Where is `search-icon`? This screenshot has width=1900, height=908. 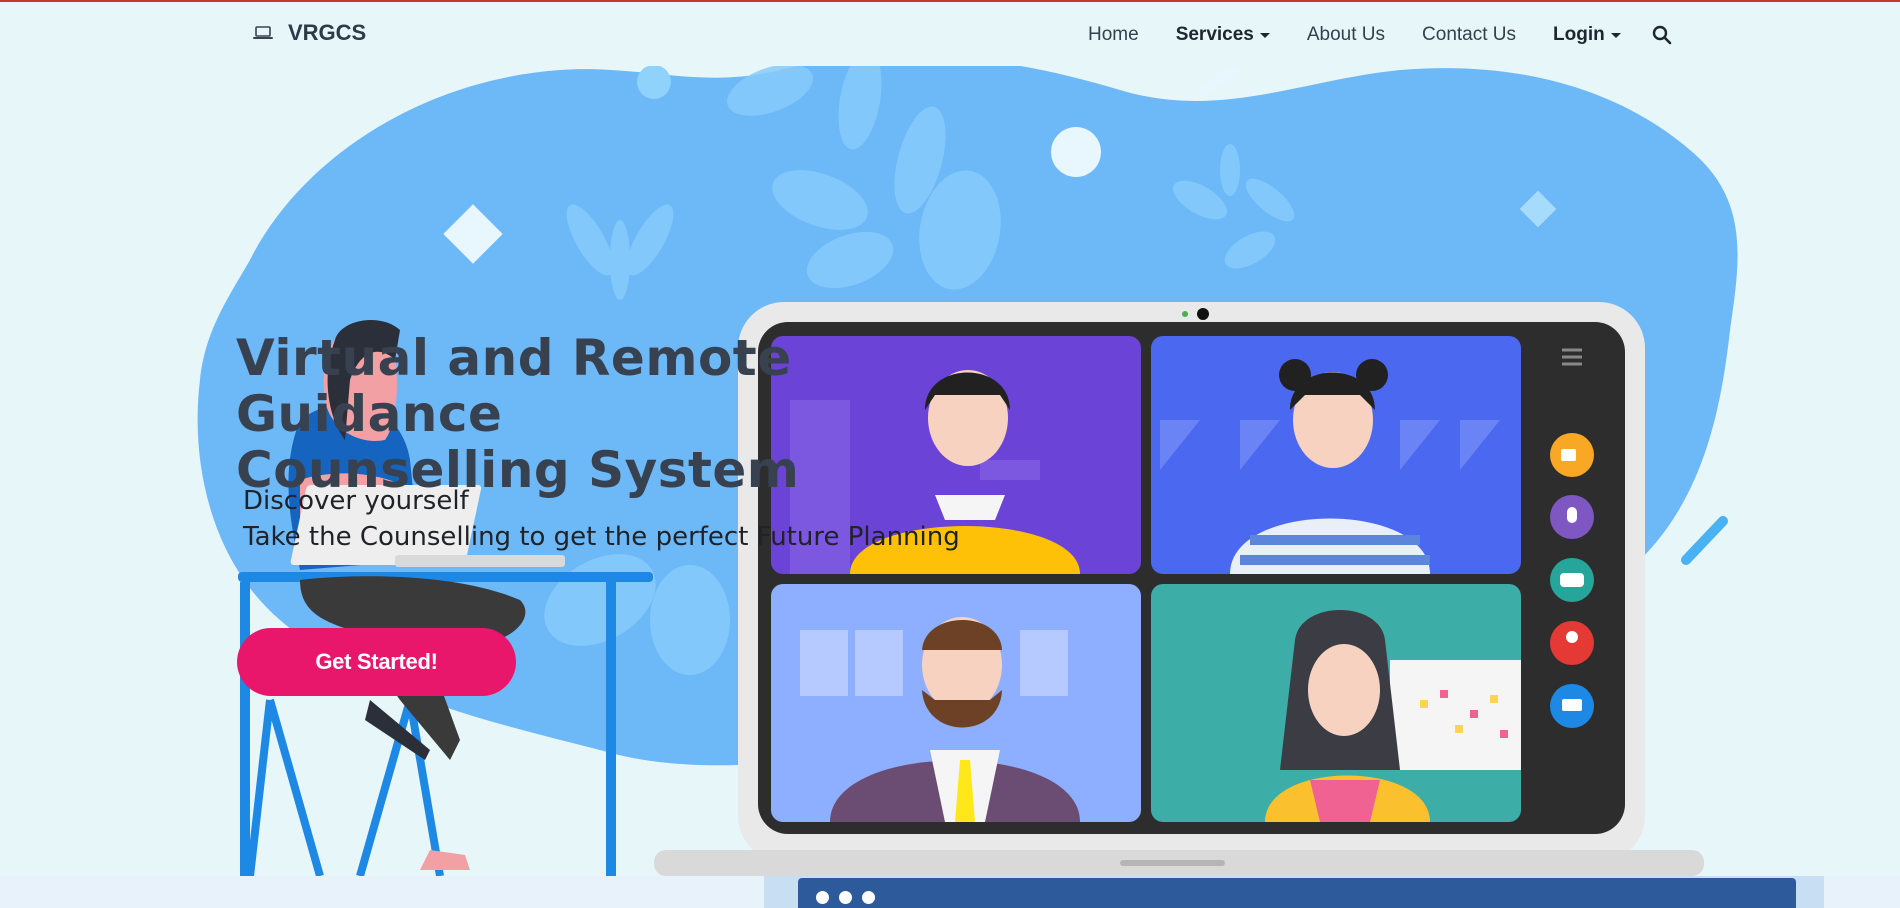
search-icon is located at coordinates (1662, 35).